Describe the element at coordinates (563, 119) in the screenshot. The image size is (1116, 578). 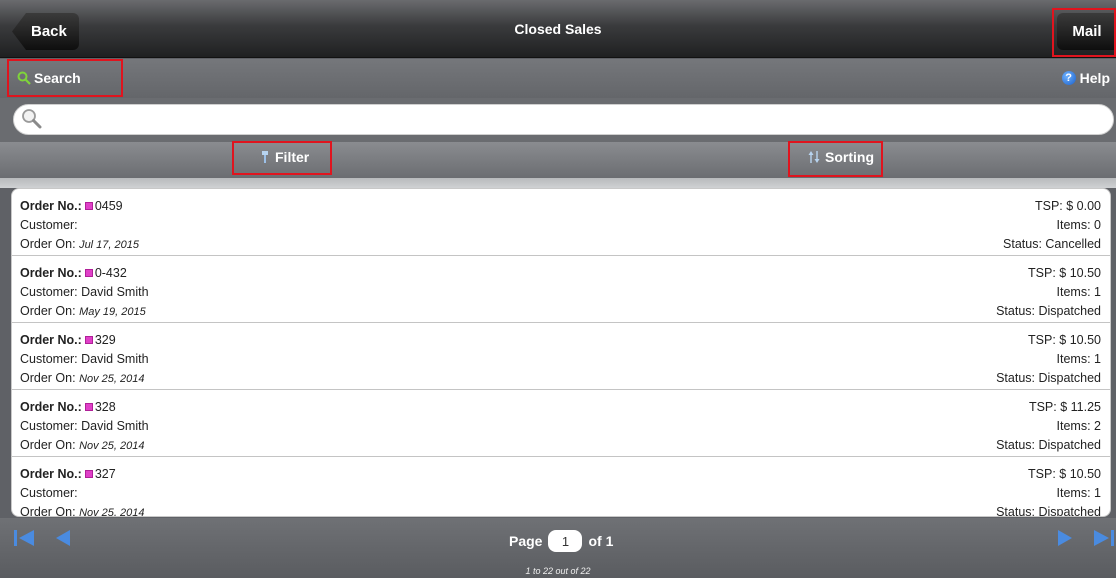
I see `search-input` at that location.